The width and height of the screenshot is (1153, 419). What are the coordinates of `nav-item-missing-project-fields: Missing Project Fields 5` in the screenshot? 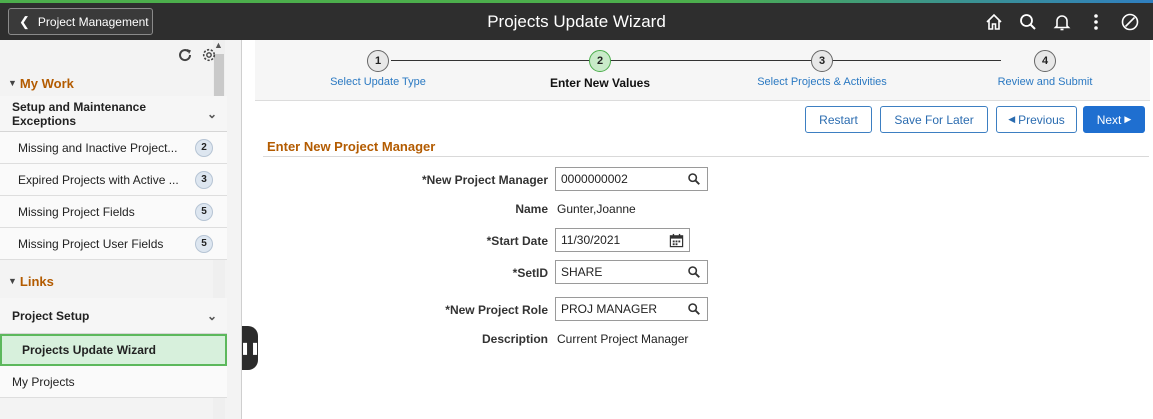 It's located at (113, 212).